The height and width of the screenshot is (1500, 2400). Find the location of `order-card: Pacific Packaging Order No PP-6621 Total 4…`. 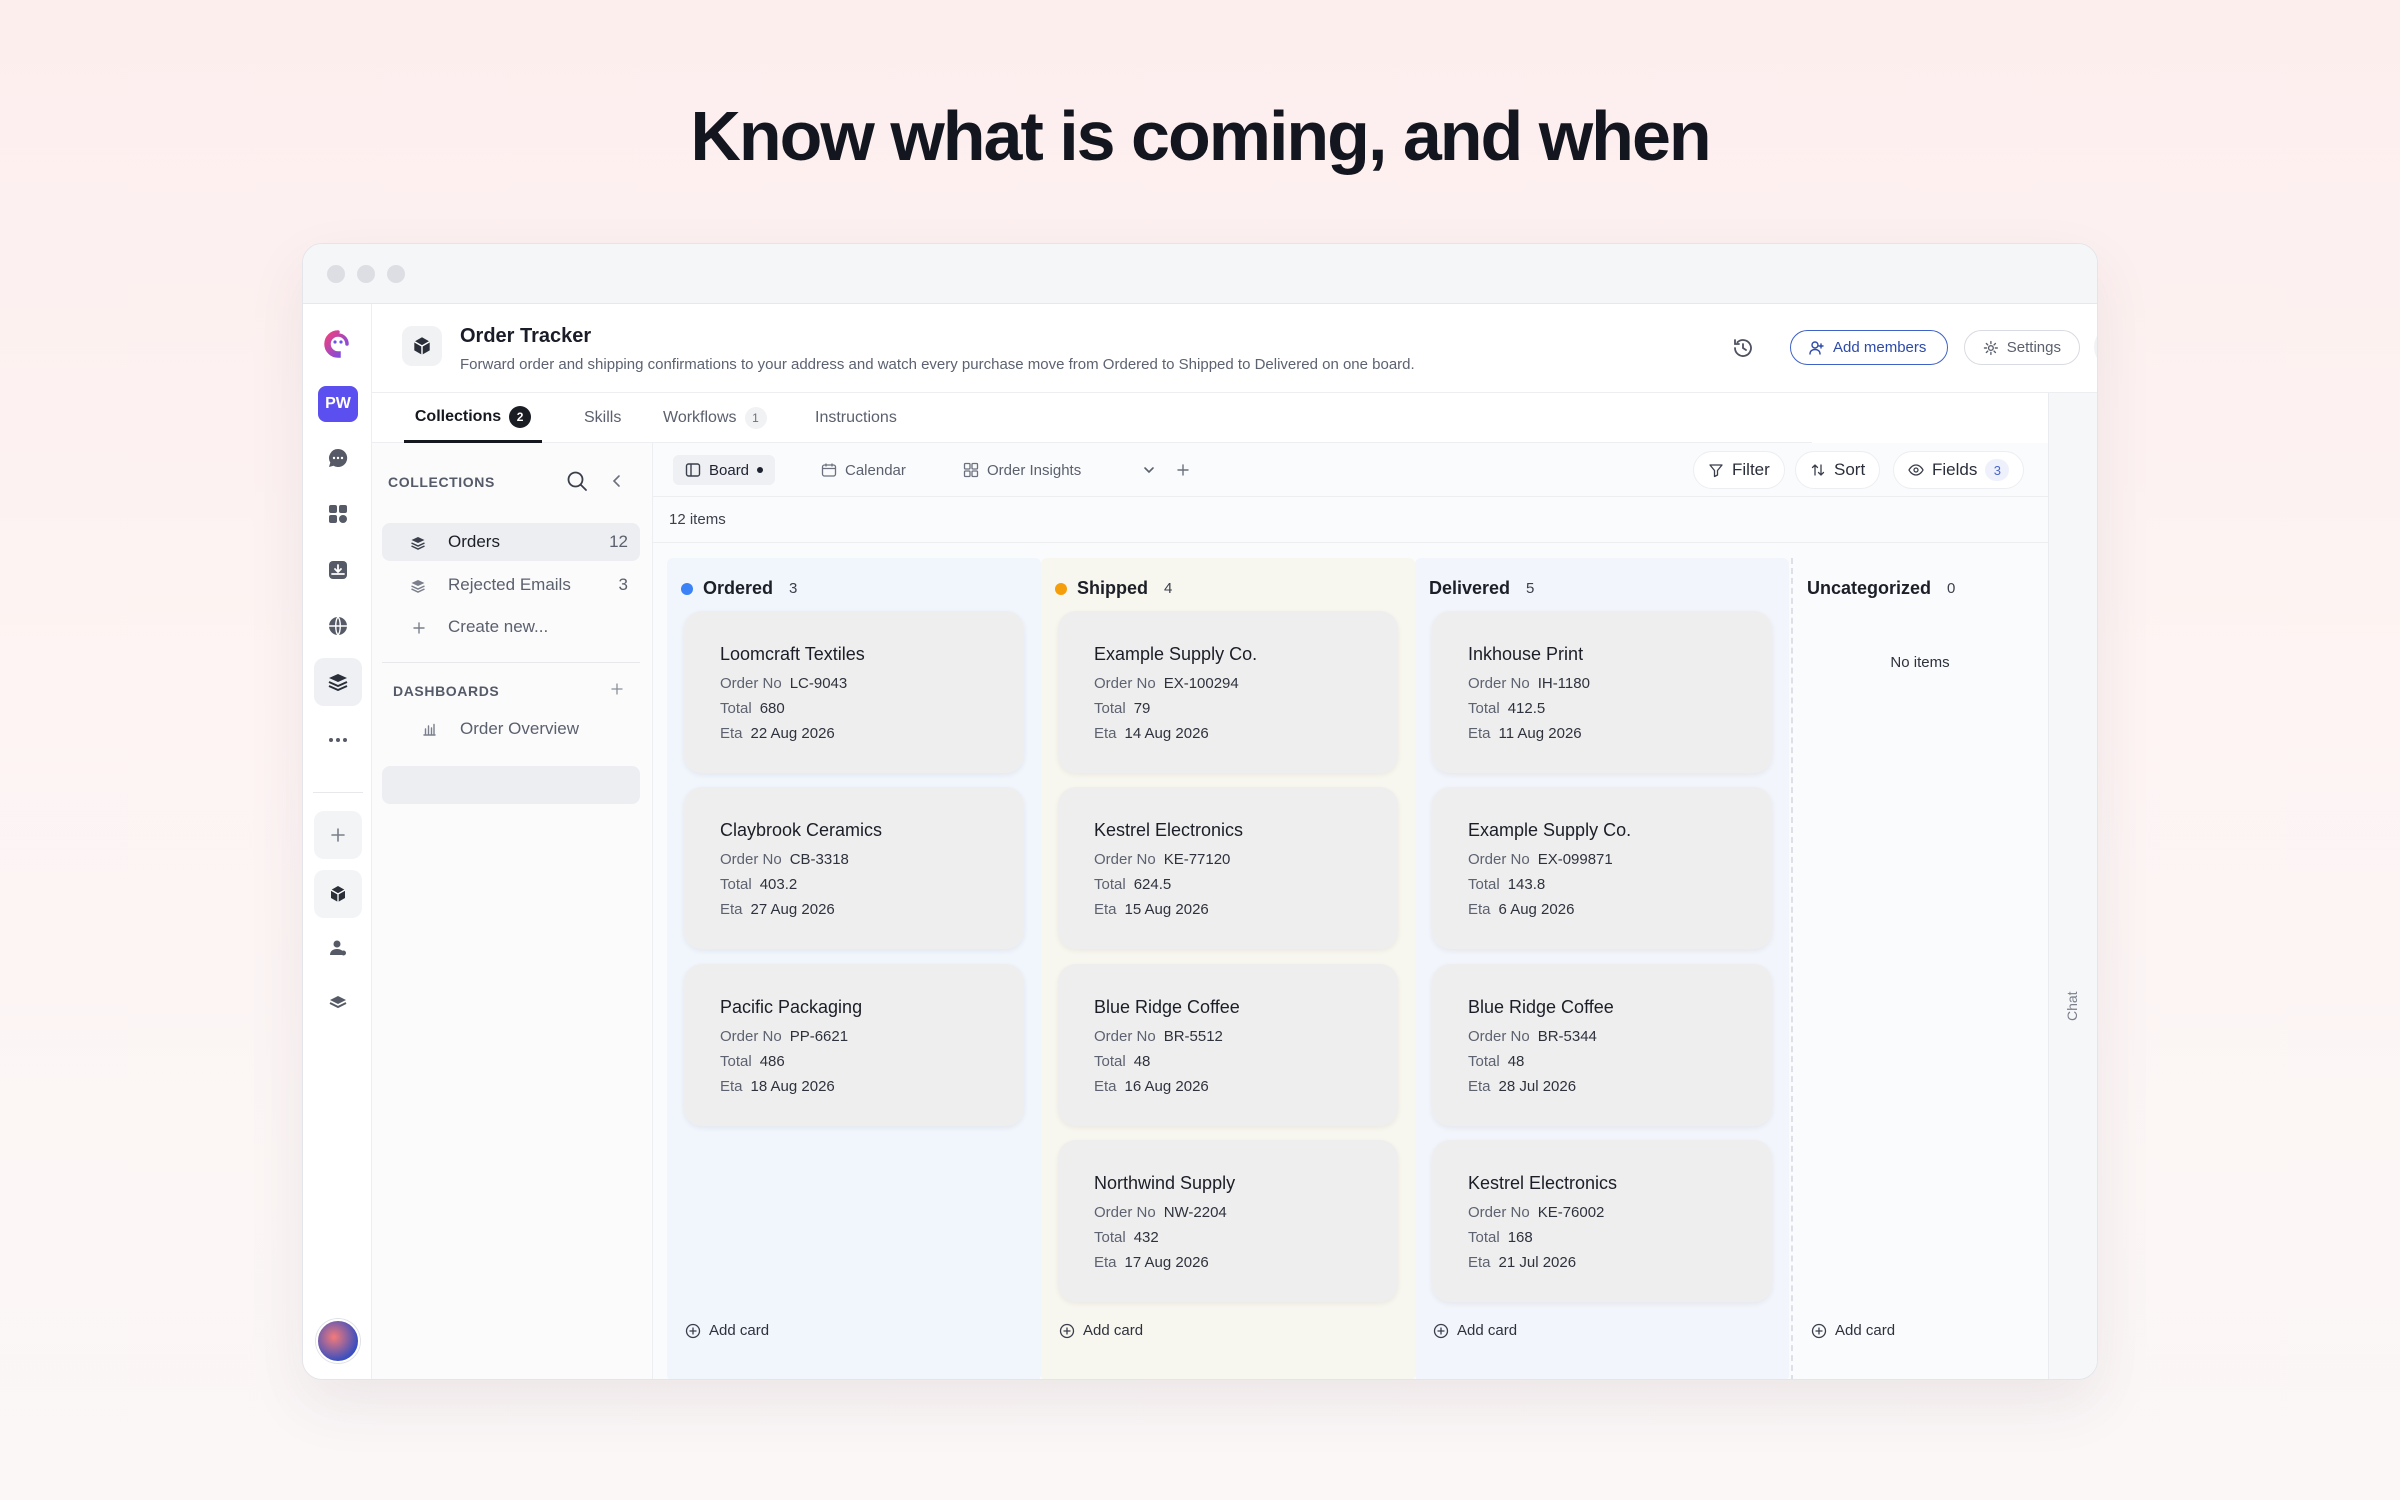

order-card: Pacific Packaging Order No PP-6621 Total 4… is located at coordinates (854, 1045).